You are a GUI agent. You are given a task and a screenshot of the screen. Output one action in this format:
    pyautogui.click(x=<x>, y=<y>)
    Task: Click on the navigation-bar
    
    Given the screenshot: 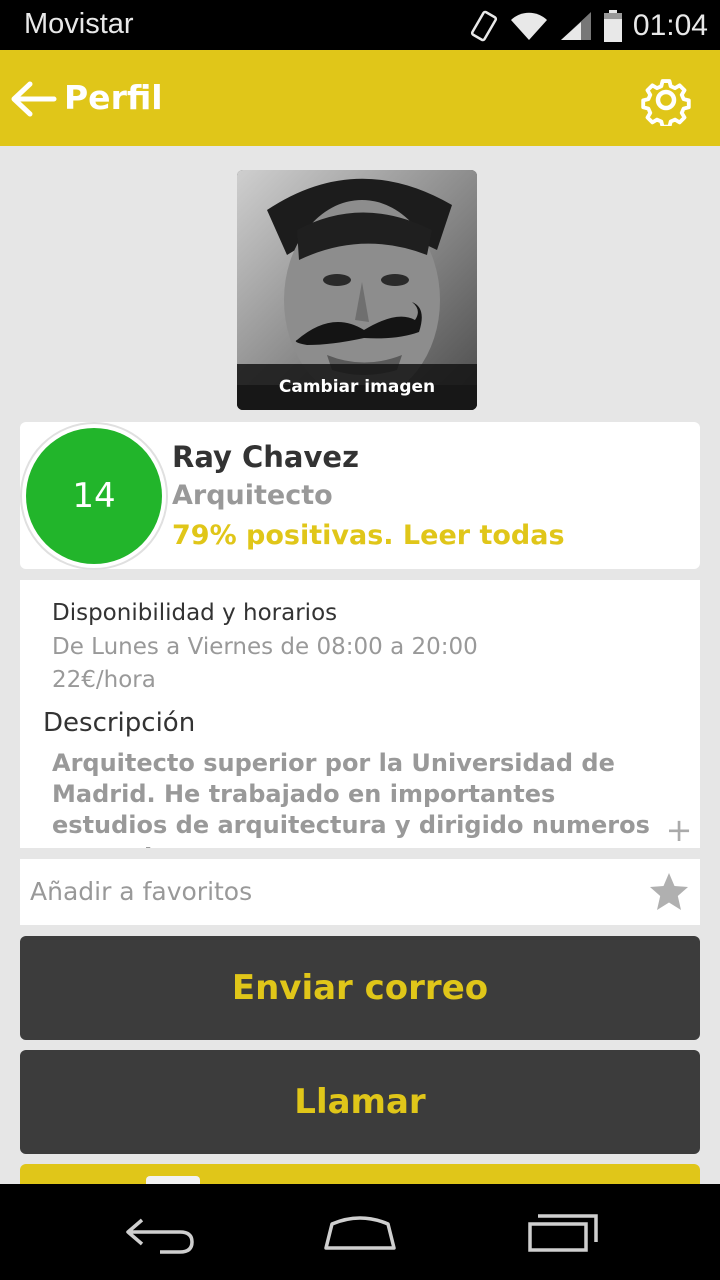 What is the action you would take?
    pyautogui.click(x=360, y=1232)
    